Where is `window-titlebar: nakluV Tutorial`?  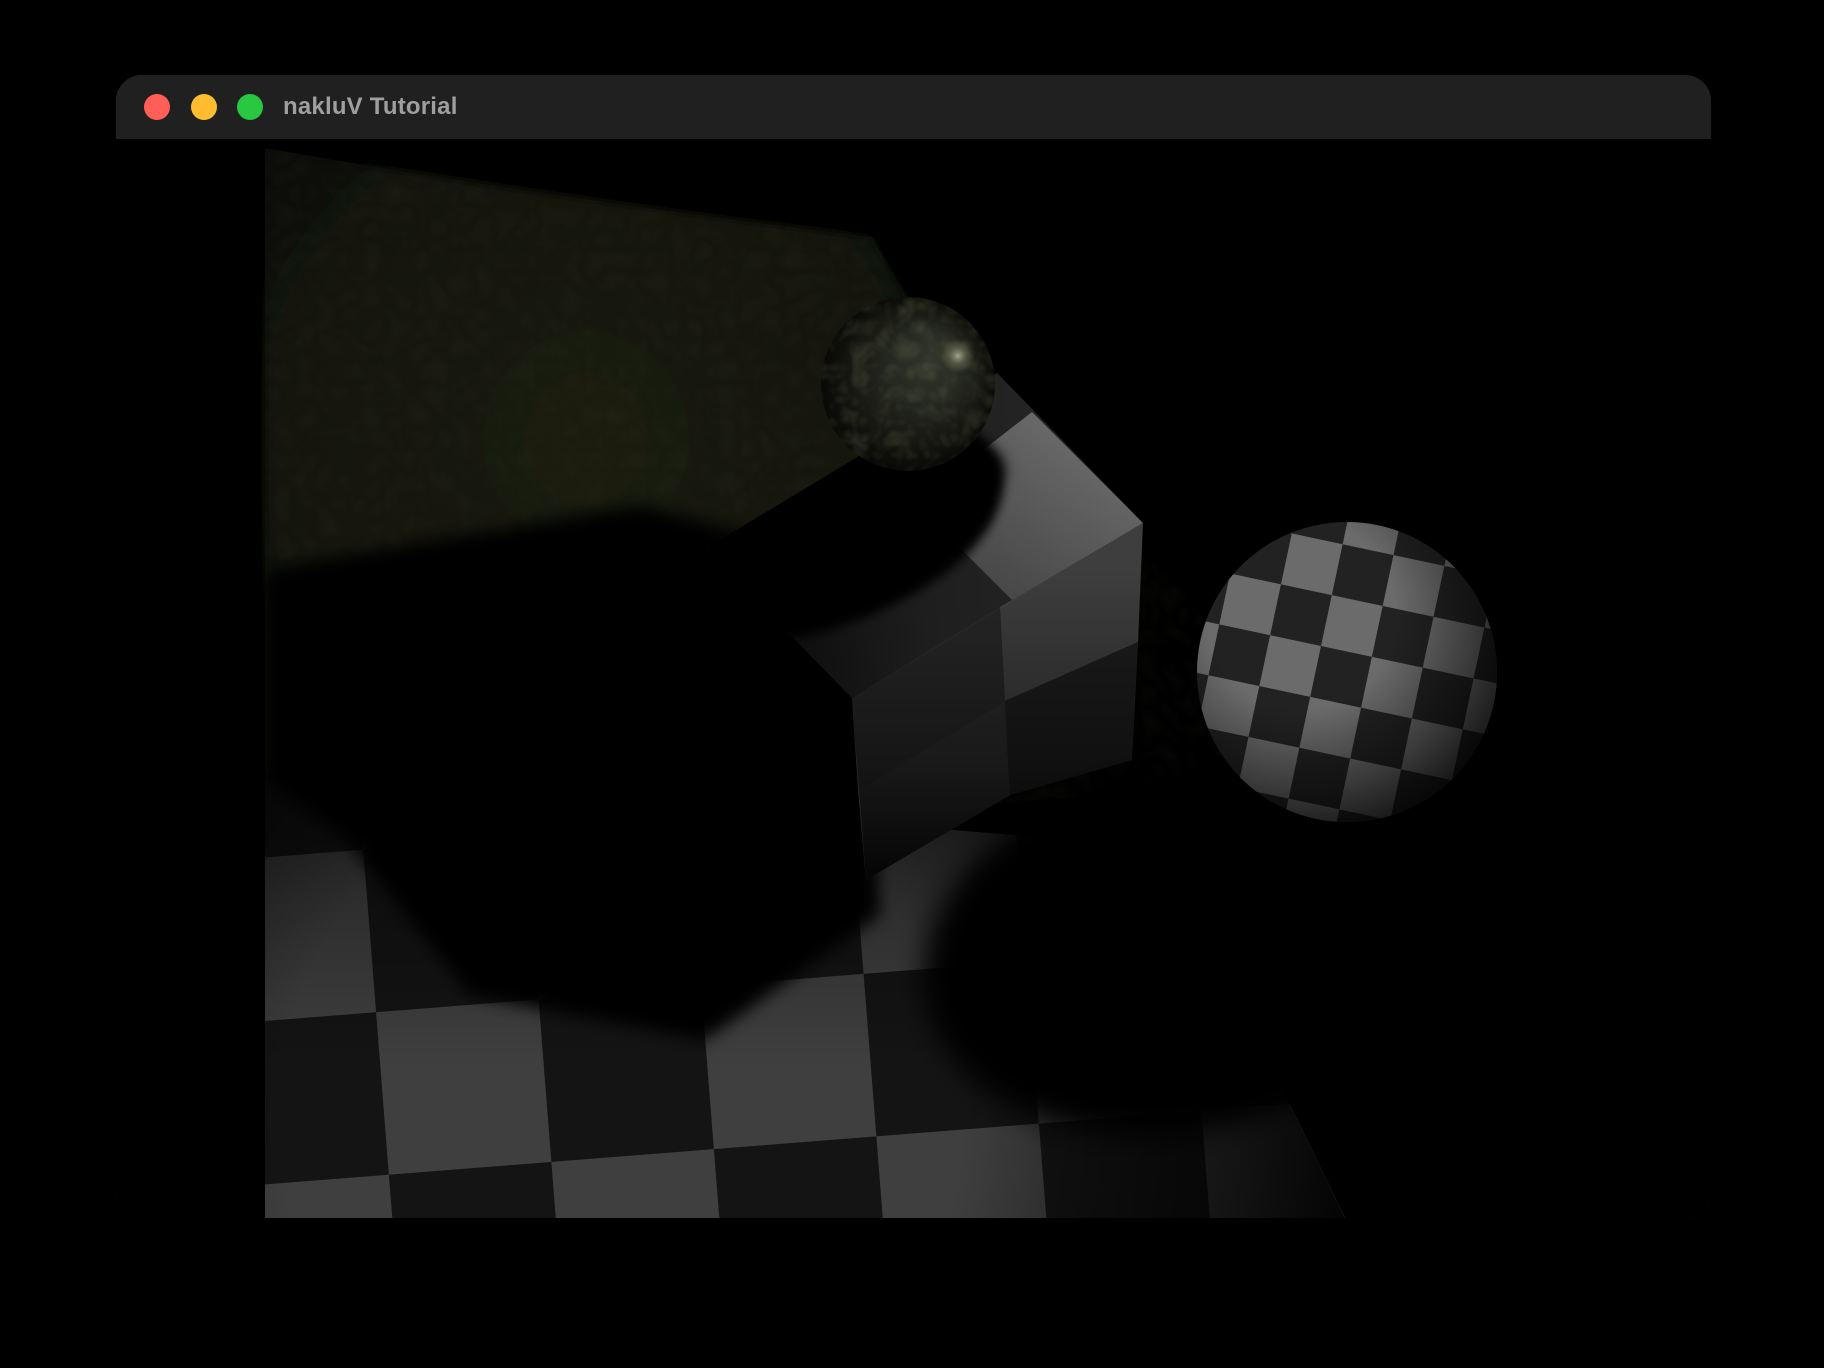 window-titlebar: nakluV Tutorial is located at coordinates (913, 107).